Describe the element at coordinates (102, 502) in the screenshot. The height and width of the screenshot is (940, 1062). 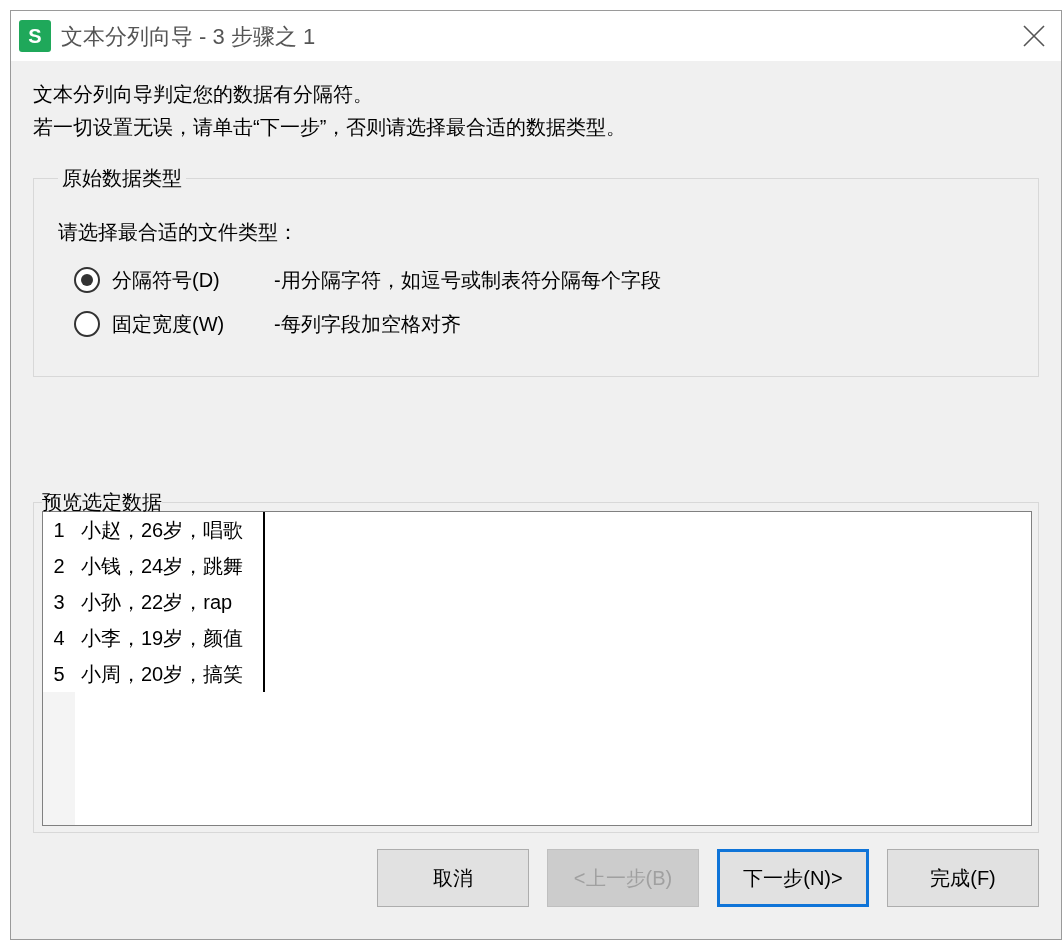
I see `preview-title: 预览选定数据` at that location.